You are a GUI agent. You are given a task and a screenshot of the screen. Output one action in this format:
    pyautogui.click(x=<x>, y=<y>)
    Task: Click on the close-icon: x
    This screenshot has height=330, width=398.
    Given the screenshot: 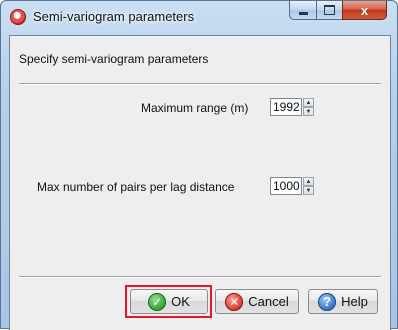 What is the action you would take?
    pyautogui.click(x=364, y=10)
    